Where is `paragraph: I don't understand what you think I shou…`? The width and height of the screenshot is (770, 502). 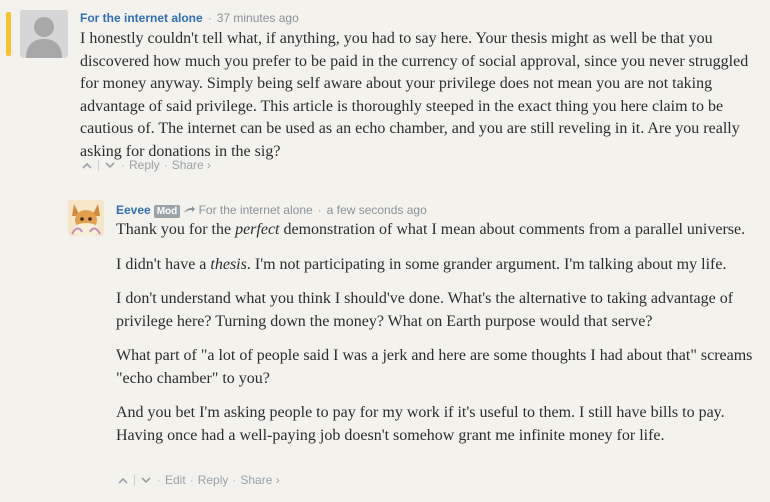
paragraph: I don't understand what you think I shou… is located at coordinates (425, 310).